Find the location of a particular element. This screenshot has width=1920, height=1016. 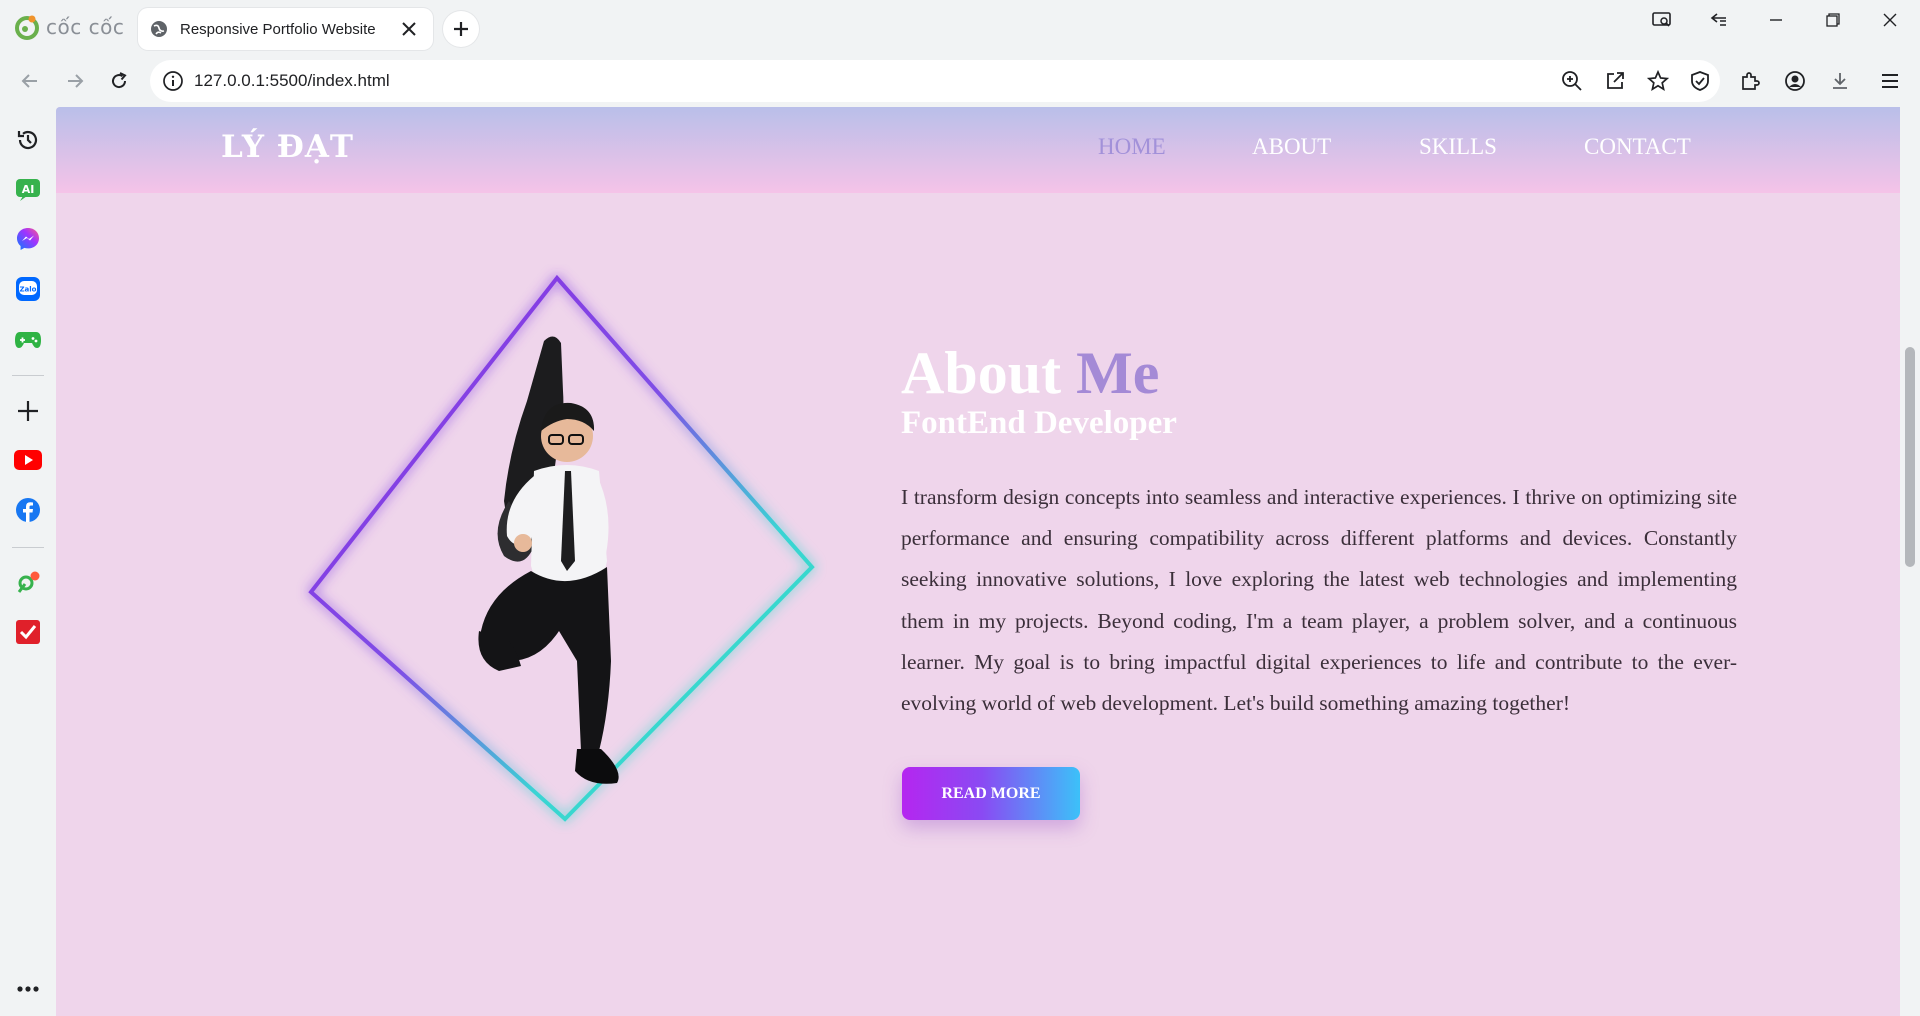

read-more-button: READ MORE is located at coordinates (991, 793).